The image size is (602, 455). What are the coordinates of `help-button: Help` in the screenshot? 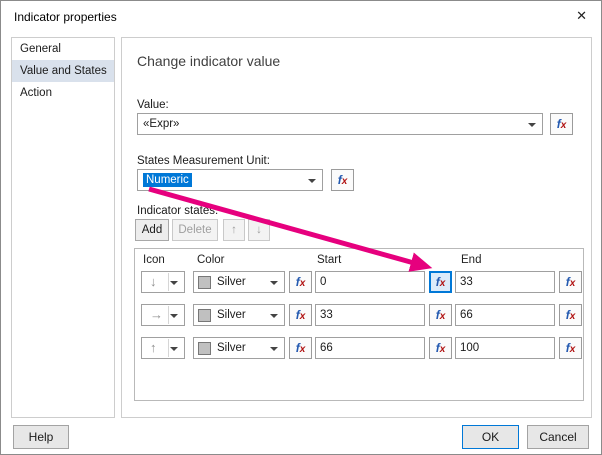 It's located at (41, 437).